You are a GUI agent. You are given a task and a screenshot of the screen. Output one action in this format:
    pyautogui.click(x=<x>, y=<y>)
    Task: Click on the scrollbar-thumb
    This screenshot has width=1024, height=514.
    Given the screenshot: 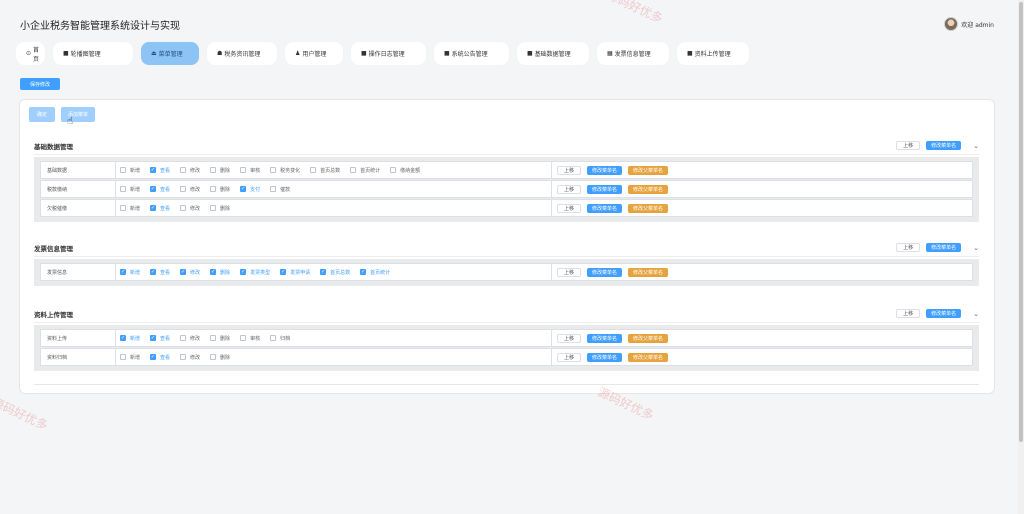 What is the action you would take?
    pyautogui.click(x=1021, y=222)
    